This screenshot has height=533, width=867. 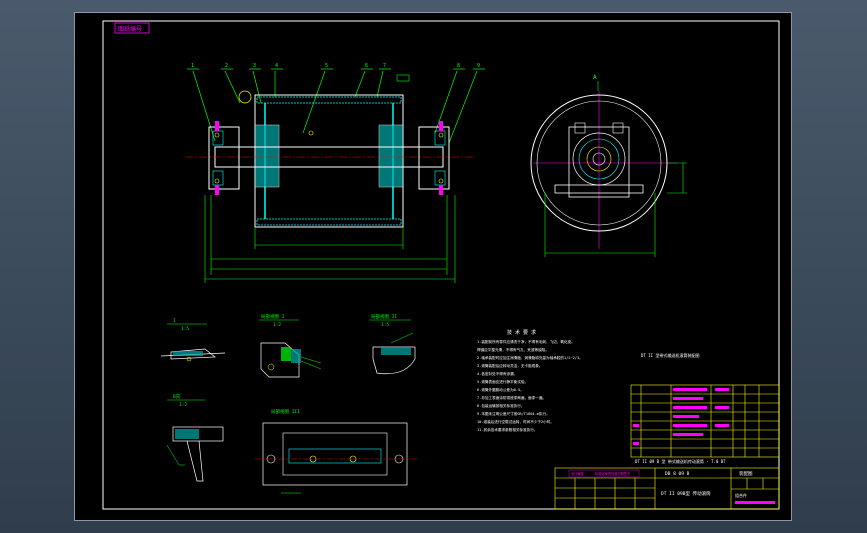 I want to click on title-stamp-line-2: 标准化审查批准日期签字, so click(x=612, y=473).